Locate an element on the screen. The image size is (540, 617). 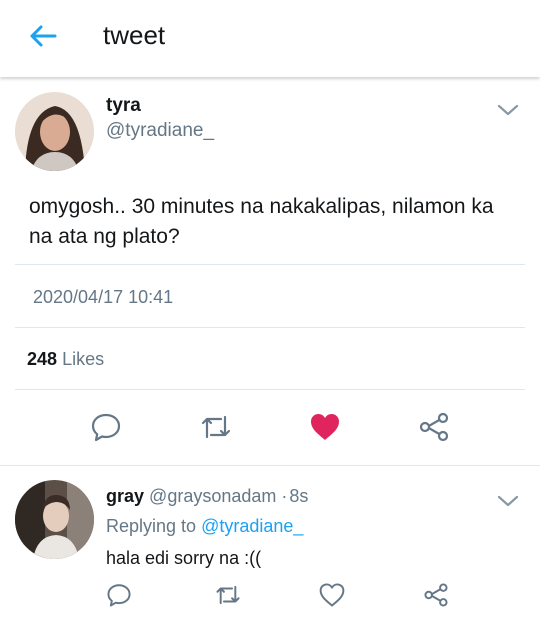
reply-author-name: gray is located at coordinates (125, 496).